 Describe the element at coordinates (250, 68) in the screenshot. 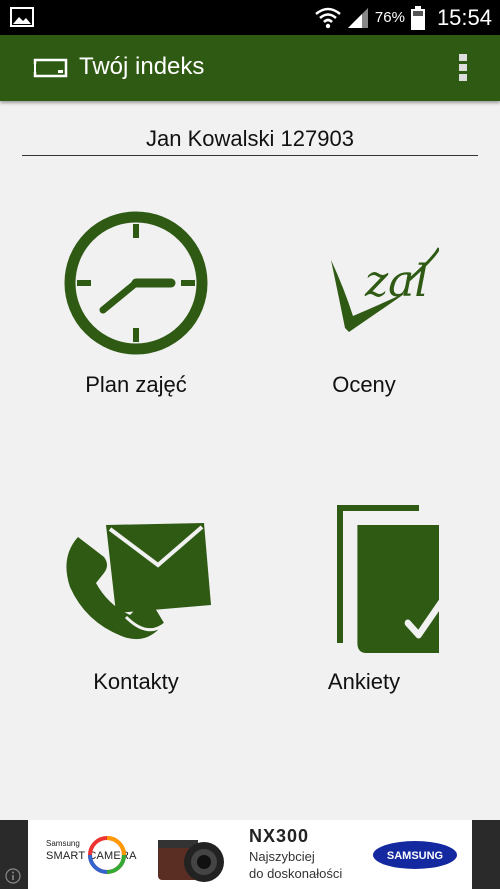

I see `app-bar: Twój indeks` at that location.